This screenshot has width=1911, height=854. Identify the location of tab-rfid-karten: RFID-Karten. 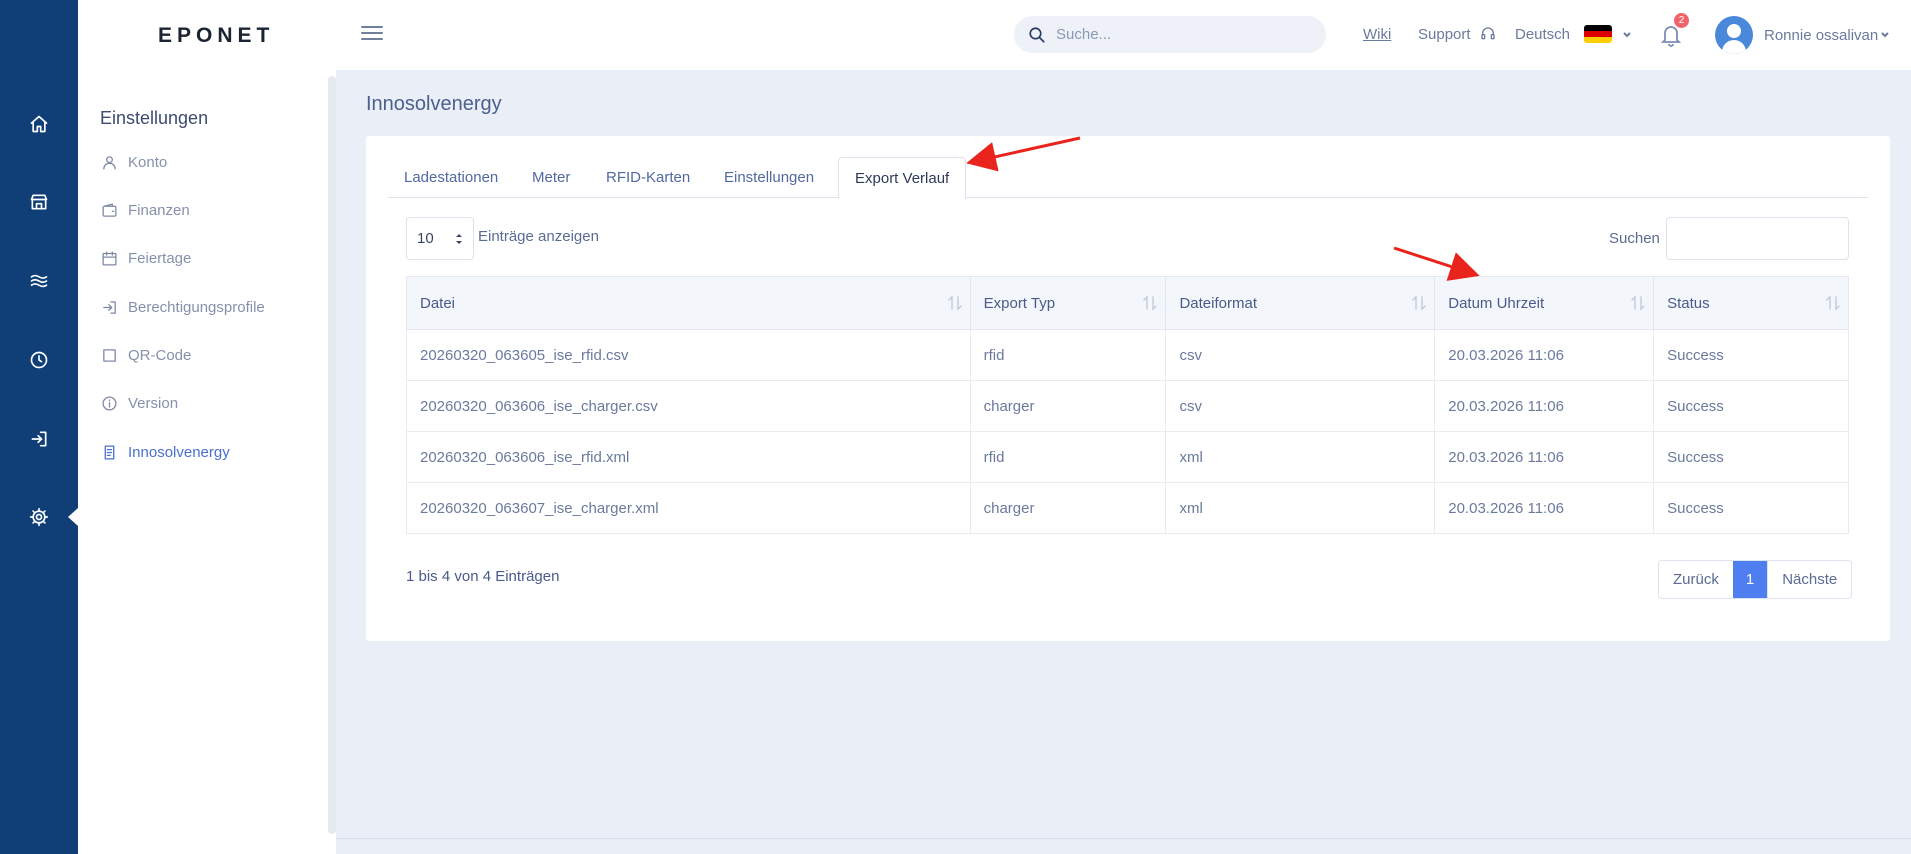
(648, 177).